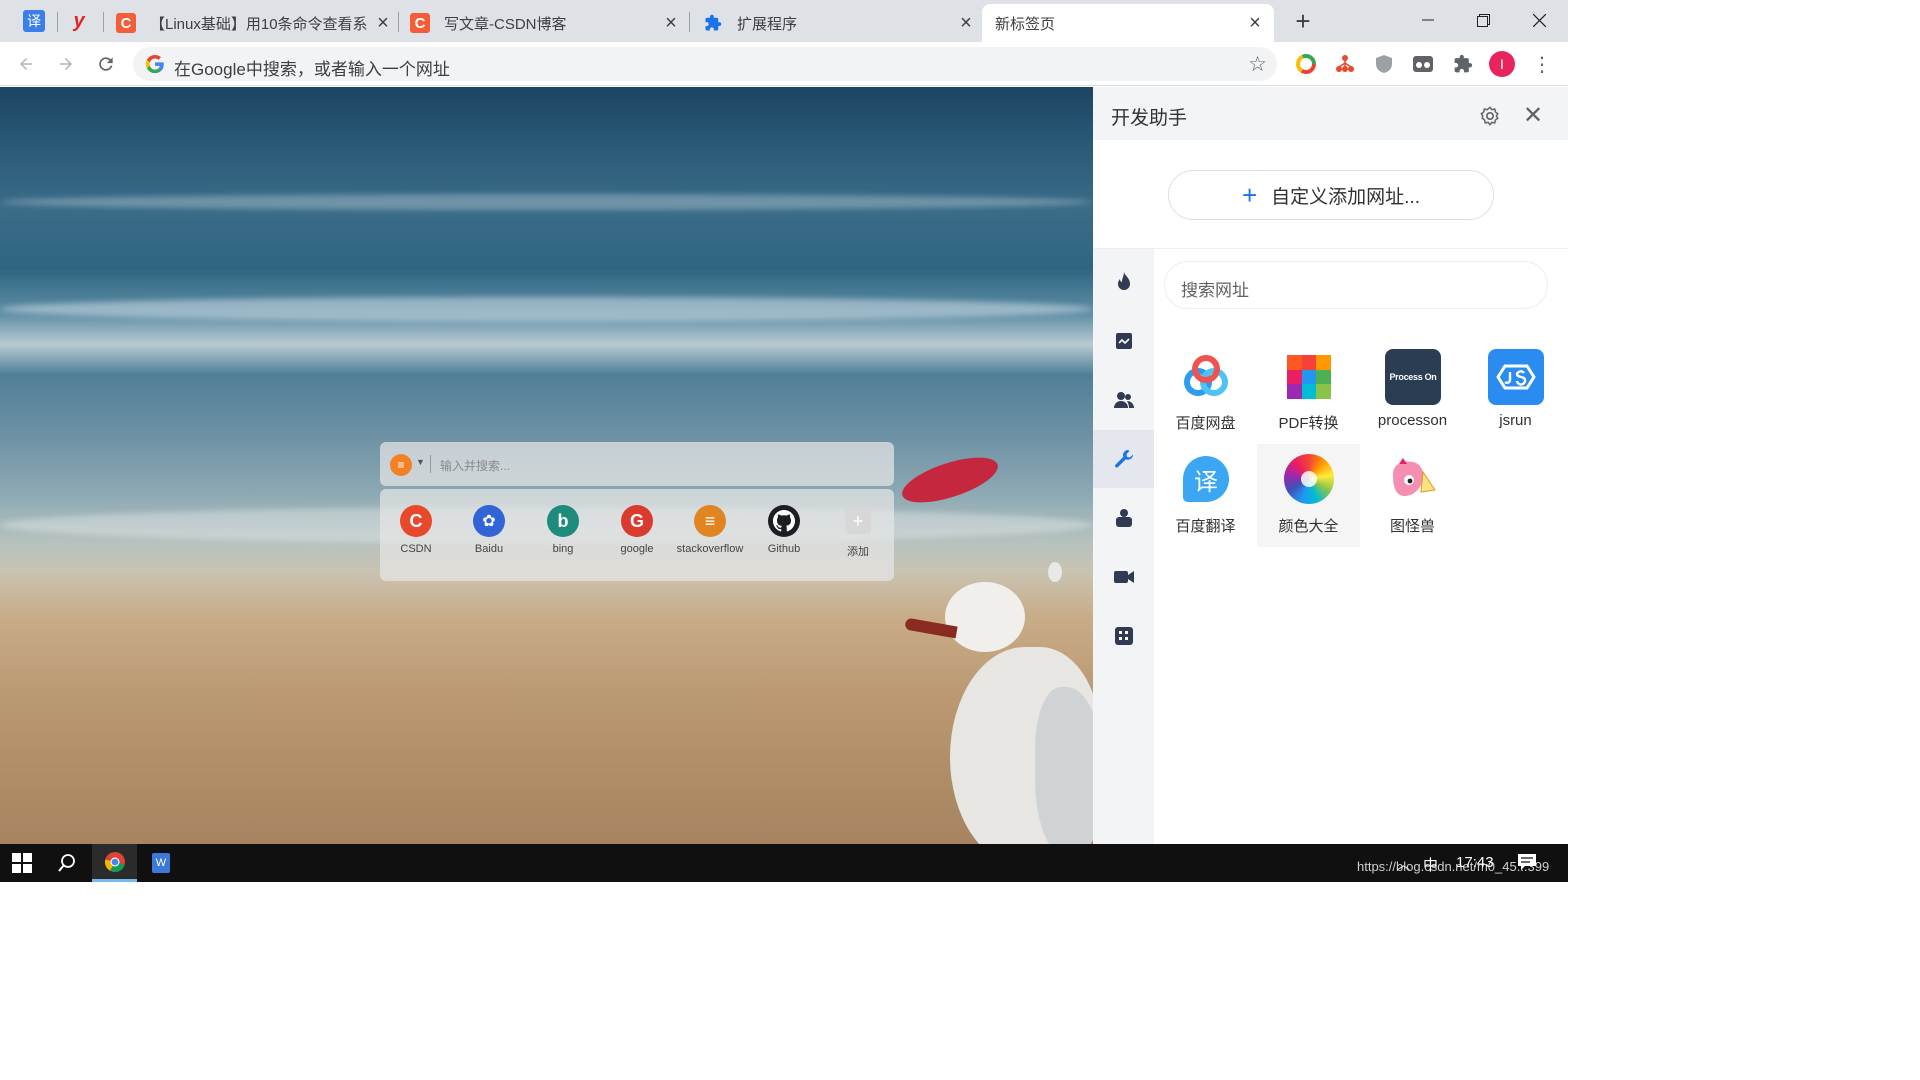 The height and width of the screenshot is (1080, 1920). I want to click on tab-csdn-write: C 写文章-CSDN博客 ×, so click(546, 23).